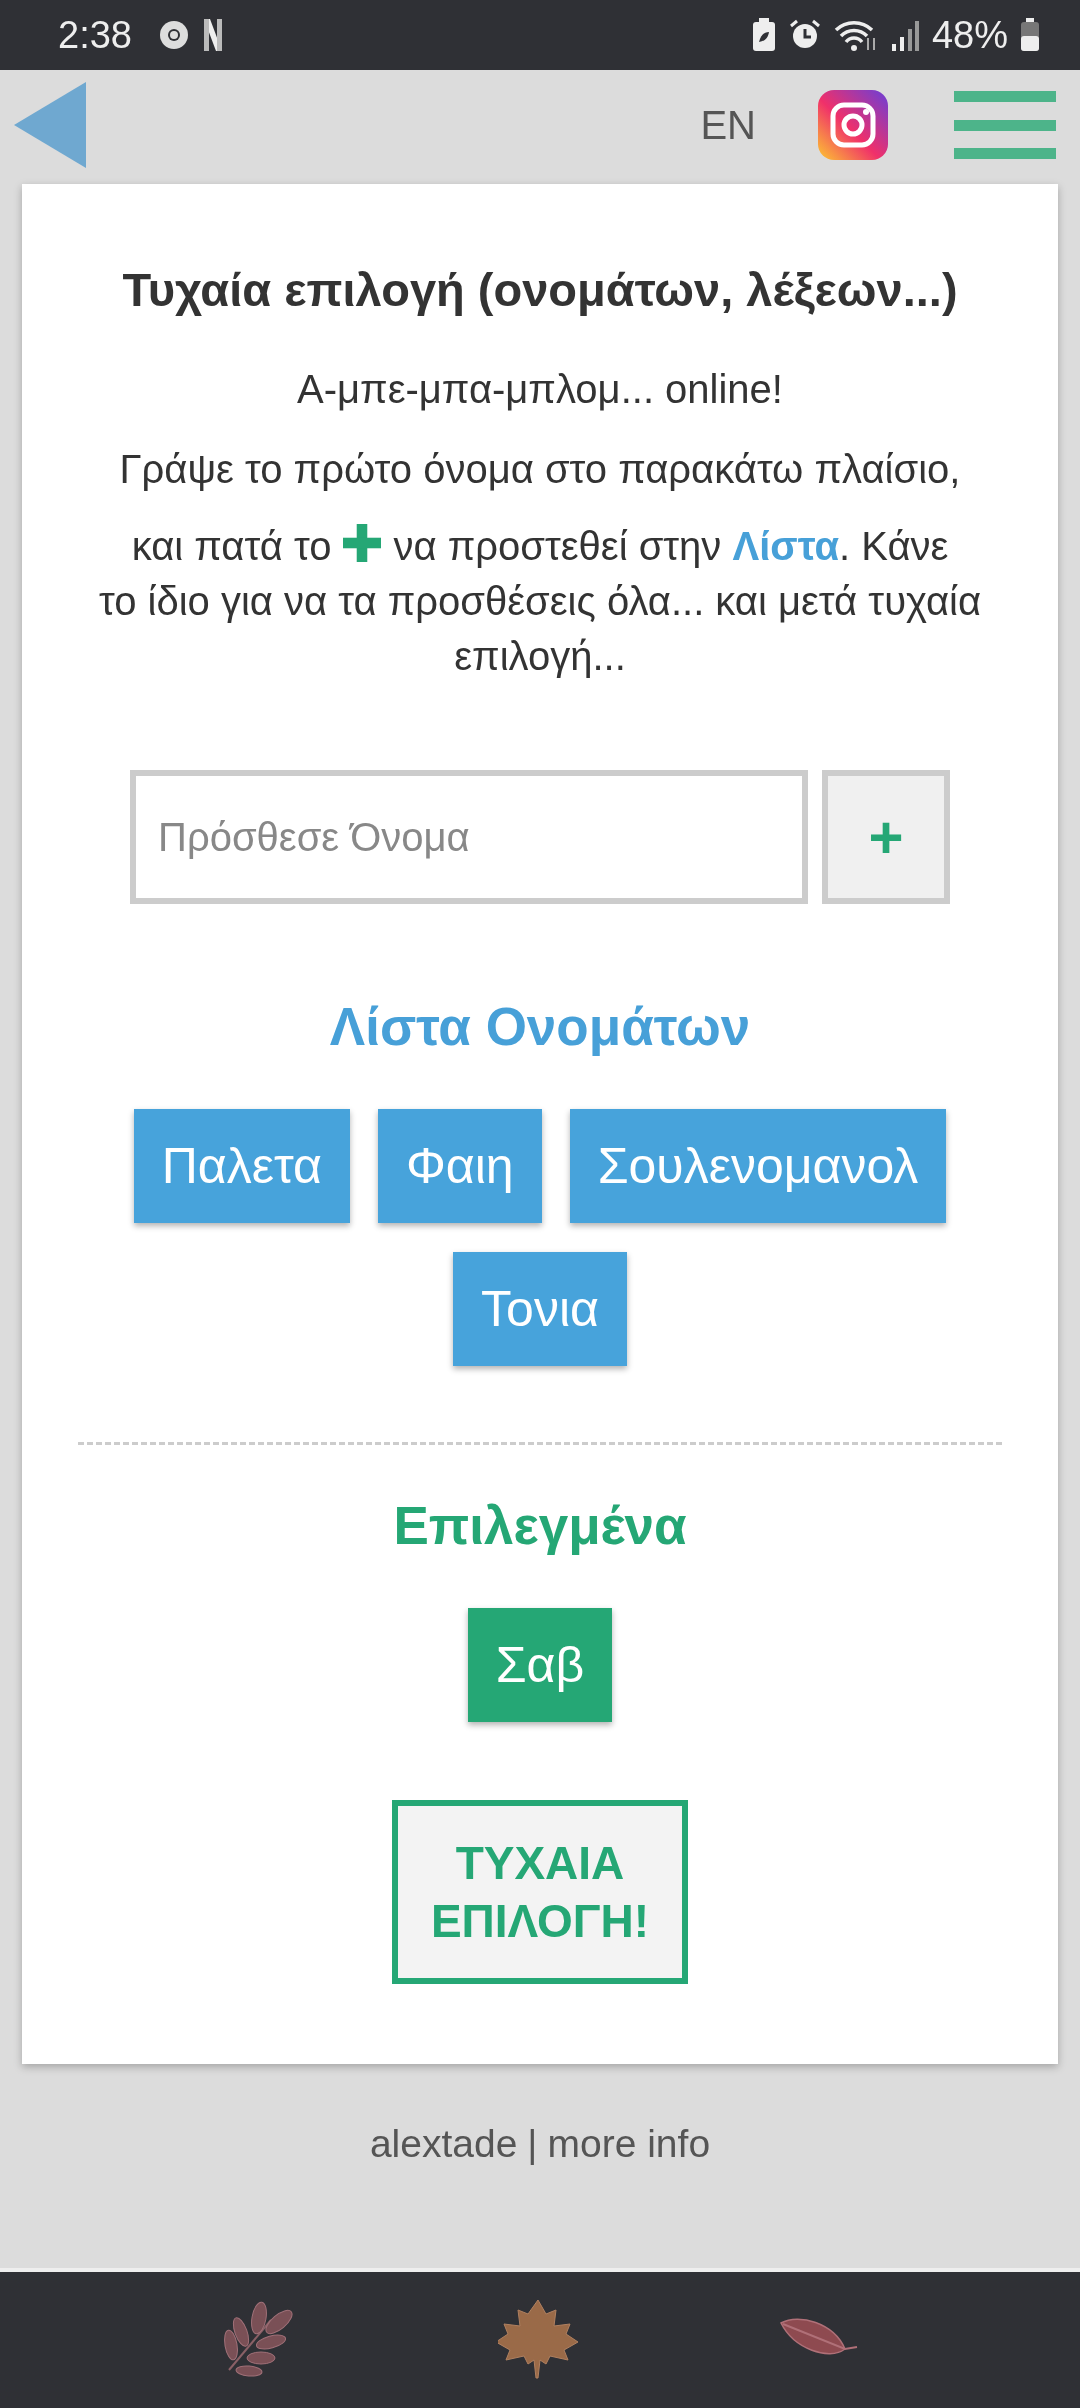 This screenshot has width=1080, height=2408. Describe the element at coordinates (540, 389) in the screenshot. I see `subtitle: Α-μπε-μπα-μπλομ... online!` at that location.